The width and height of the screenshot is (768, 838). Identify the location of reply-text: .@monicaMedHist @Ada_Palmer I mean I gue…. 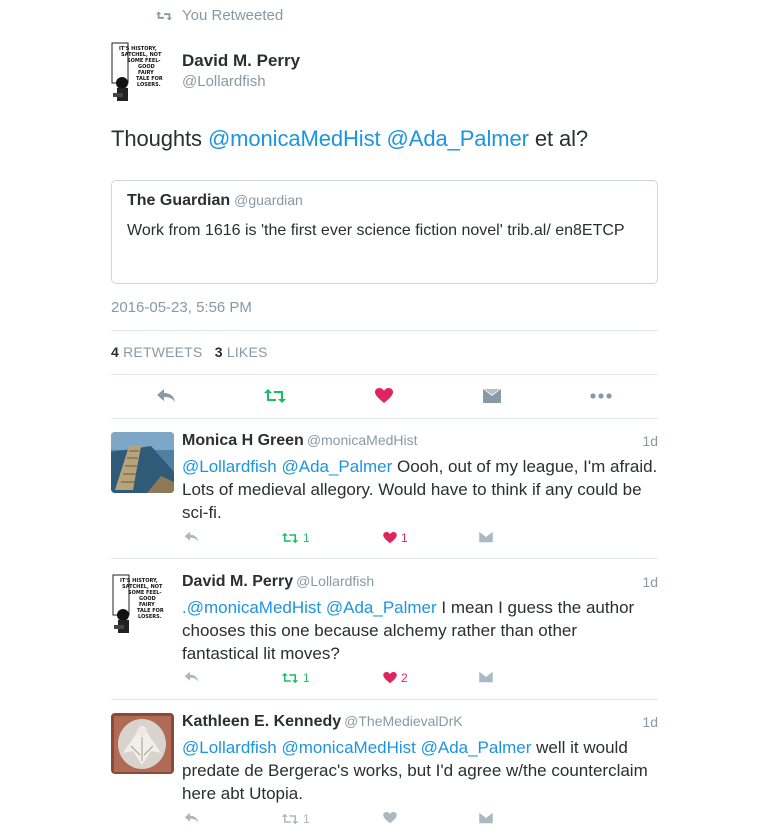
(420, 630).